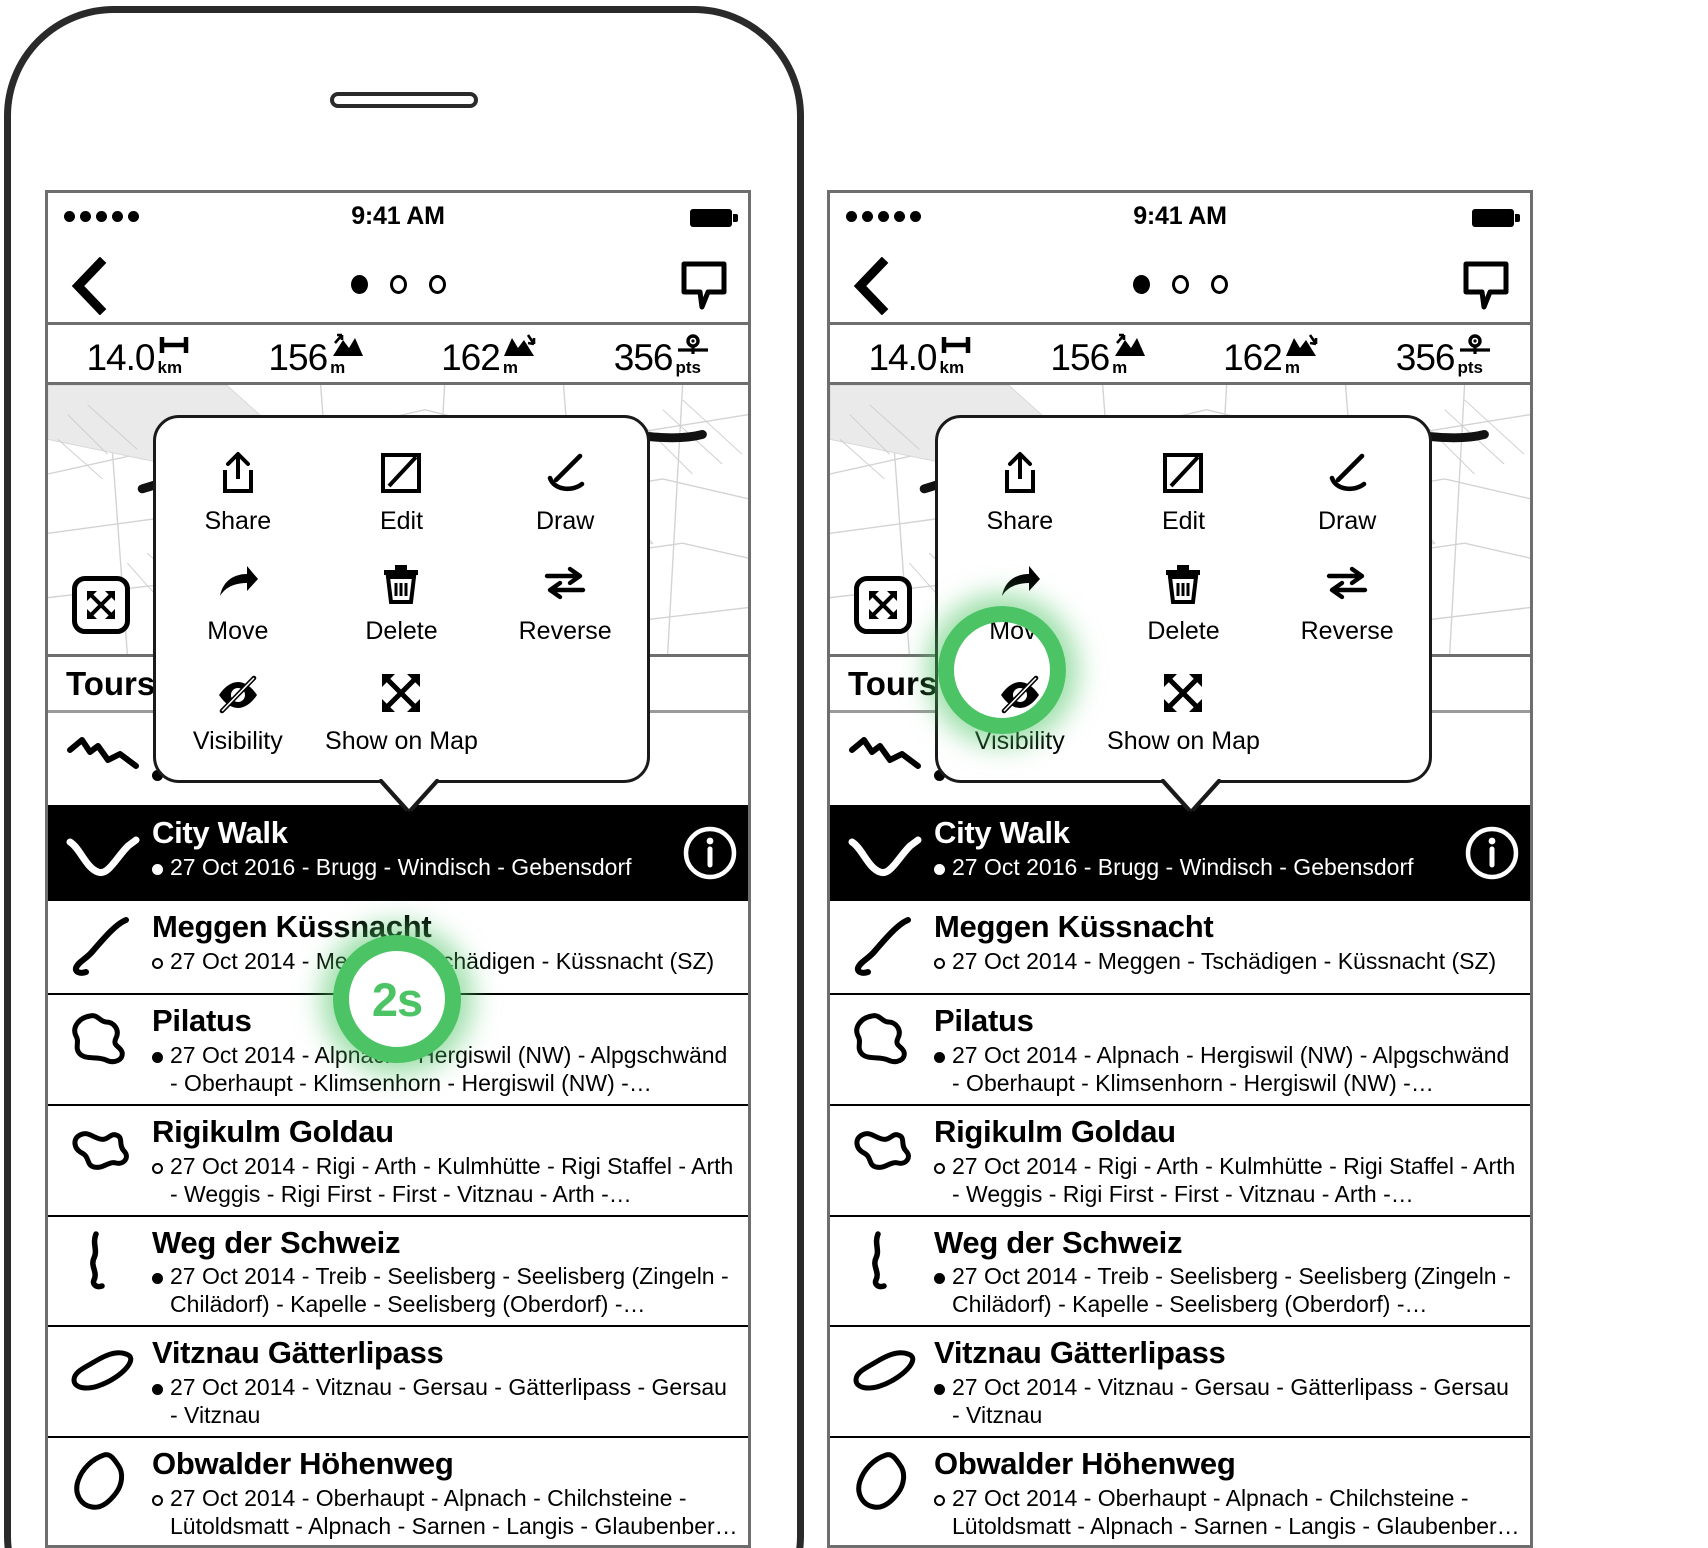 Image resolution: width=1708 pixels, height=1548 pixels. Describe the element at coordinates (888, 1373) in the screenshot. I see `leaf-loop-icon` at that location.